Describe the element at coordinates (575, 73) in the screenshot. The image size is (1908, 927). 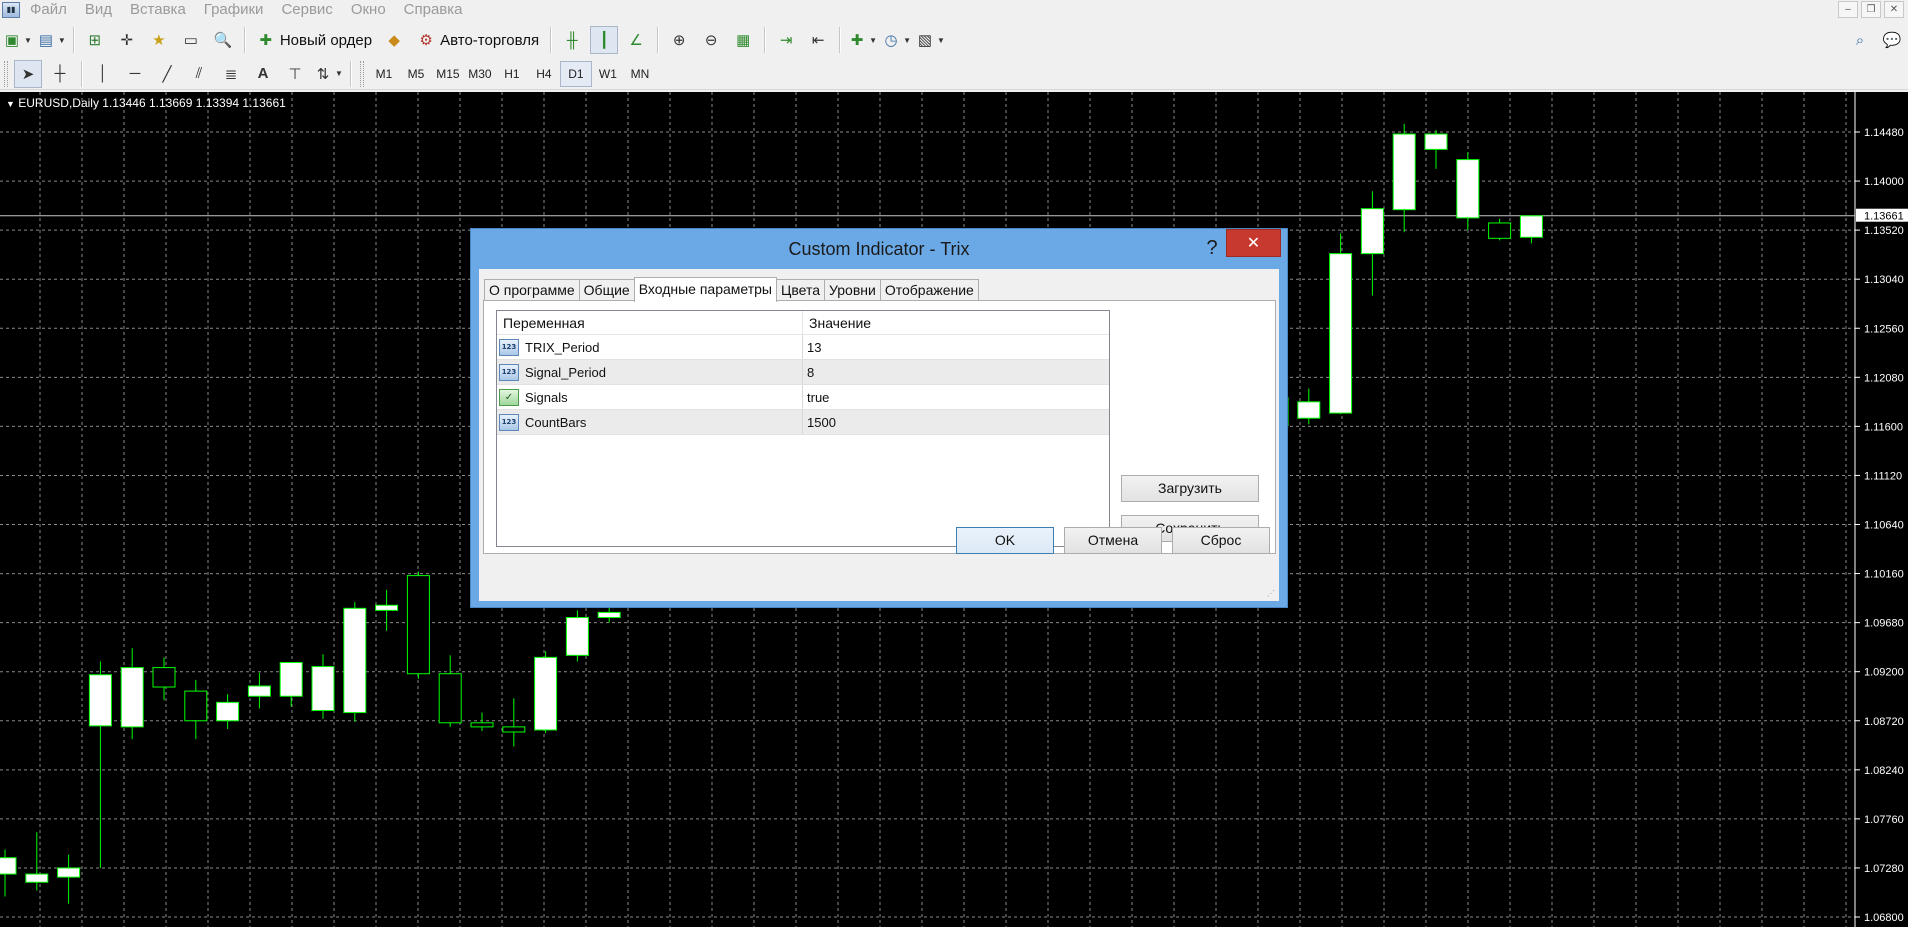
I see `timeframe-d1: D1` at that location.